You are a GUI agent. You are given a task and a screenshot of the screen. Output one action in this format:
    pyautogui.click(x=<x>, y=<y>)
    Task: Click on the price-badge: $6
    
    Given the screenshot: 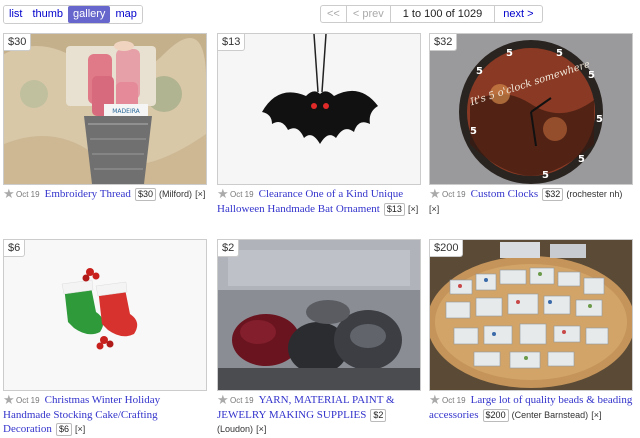 What is the action you would take?
    pyautogui.click(x=15, y=248)
    